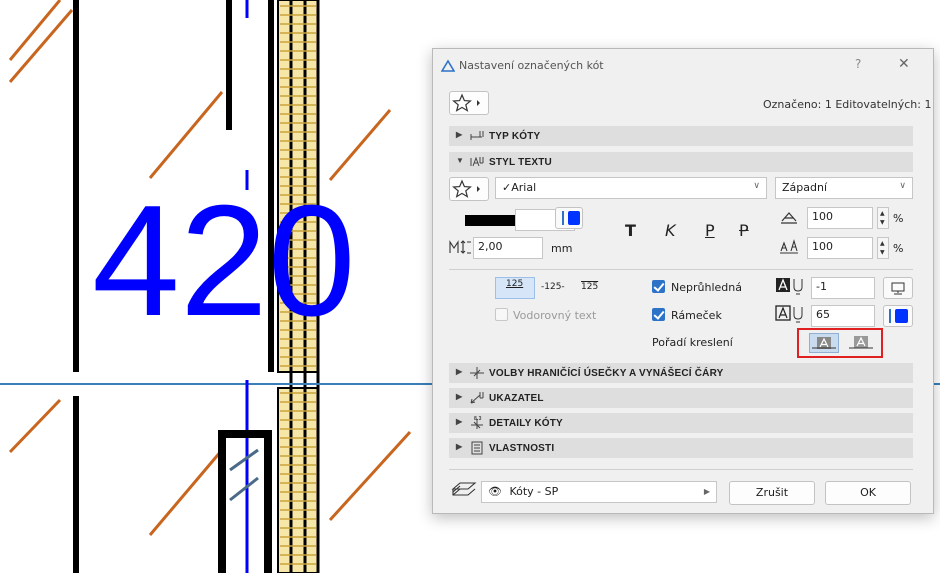 The width and height of the screenshot is (940, 573). I want to click on spacing-scale-stepper: ▲ ▼, so click(883, 248).